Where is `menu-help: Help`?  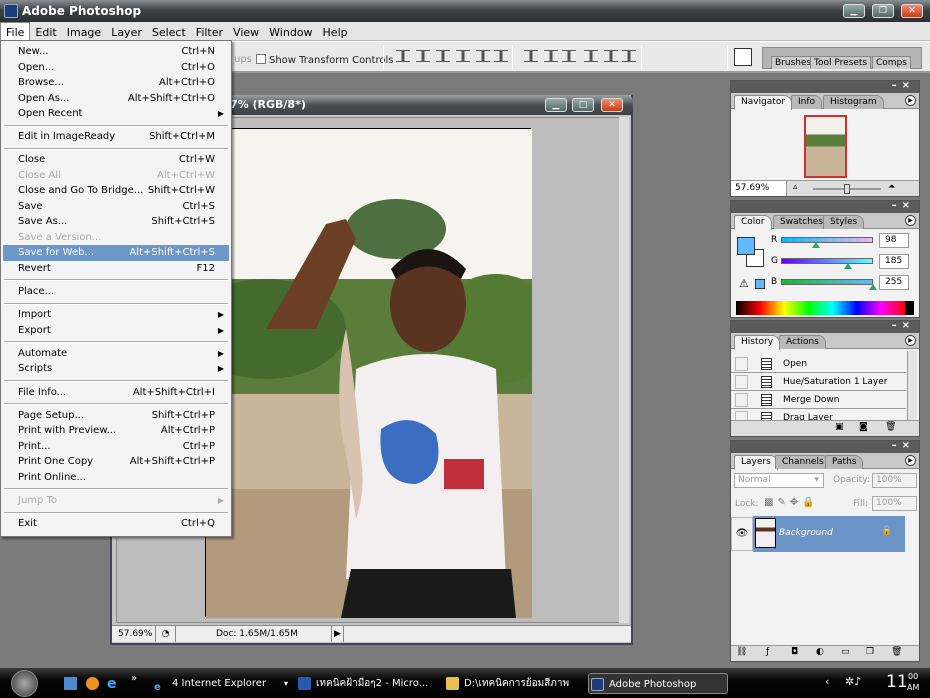
menu-help: Help is located at coordinates (335, 32).